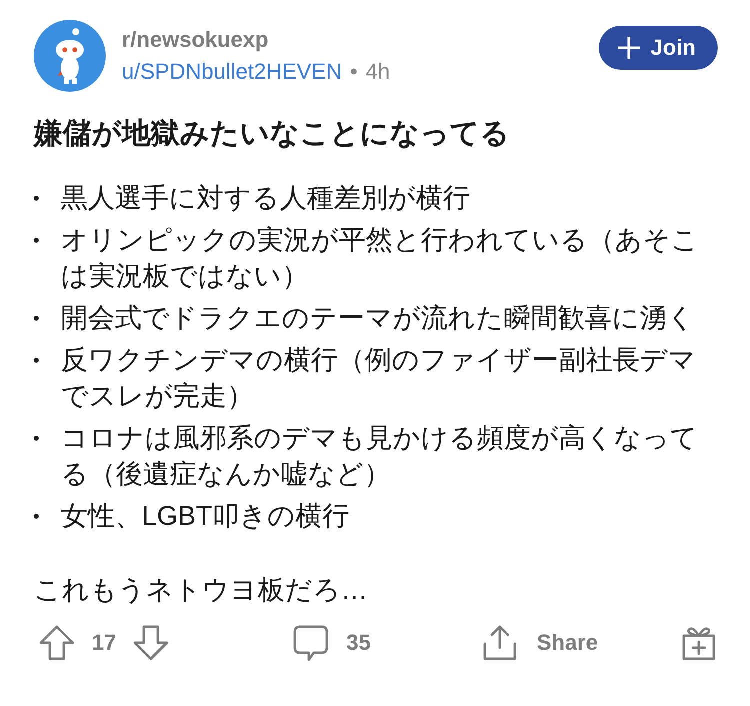 This screenshot has height=706, width=750. I want to click on comment-button, so click(311, 643).